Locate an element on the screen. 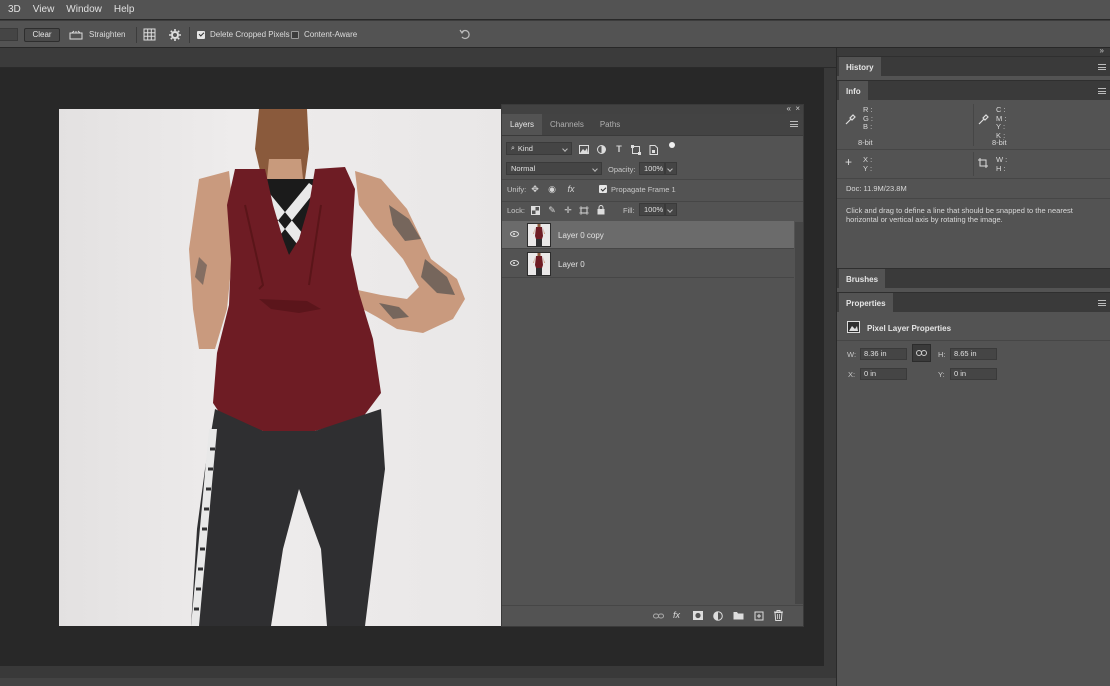 The image size is (1110, 686). filter-type-icon: T is located at coordinates (619, 149).